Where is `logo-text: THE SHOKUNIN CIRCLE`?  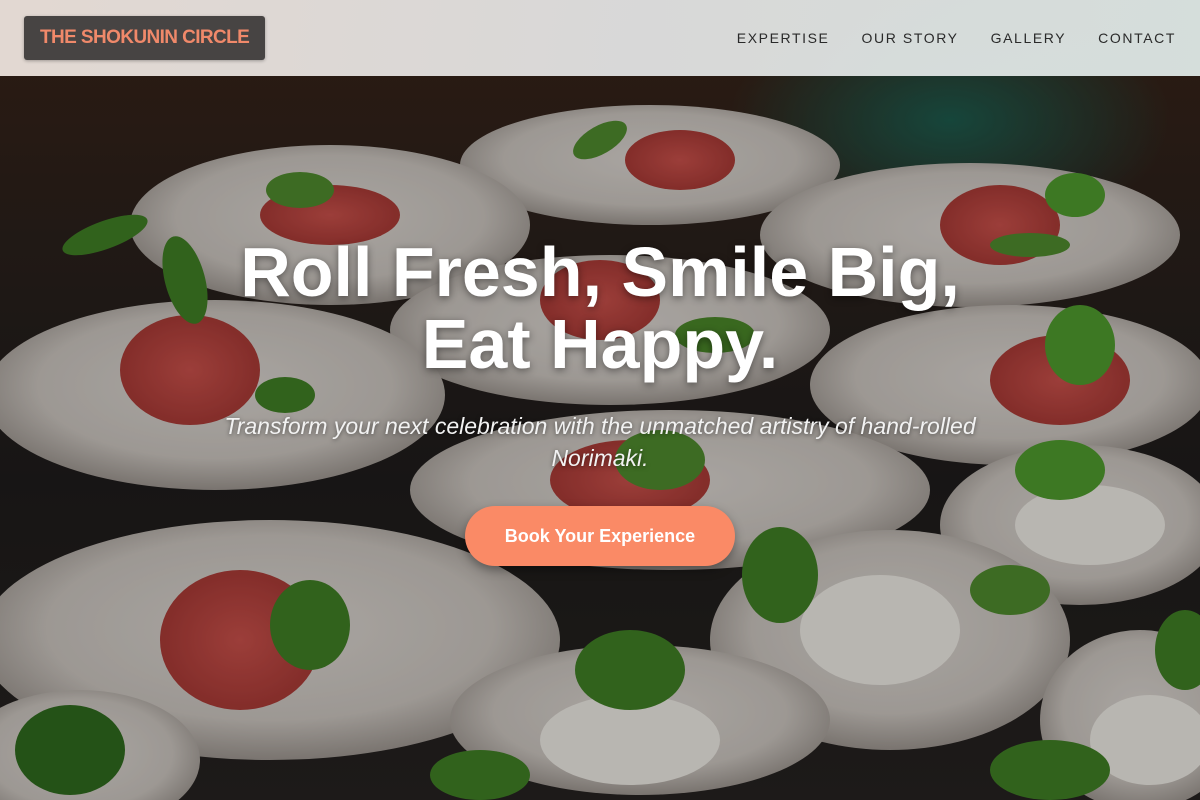
logo-text: THE SHOKUNIN CIRCLE is located at coordinates (145, 37).